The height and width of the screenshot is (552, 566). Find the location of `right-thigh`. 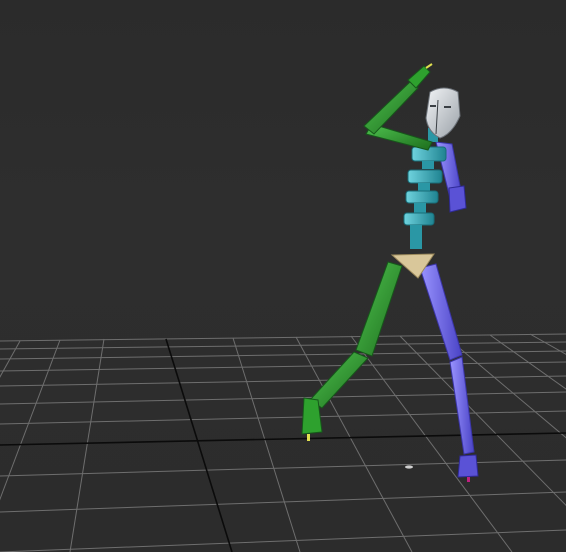

right-thigh is located at coordinates (441, 312).